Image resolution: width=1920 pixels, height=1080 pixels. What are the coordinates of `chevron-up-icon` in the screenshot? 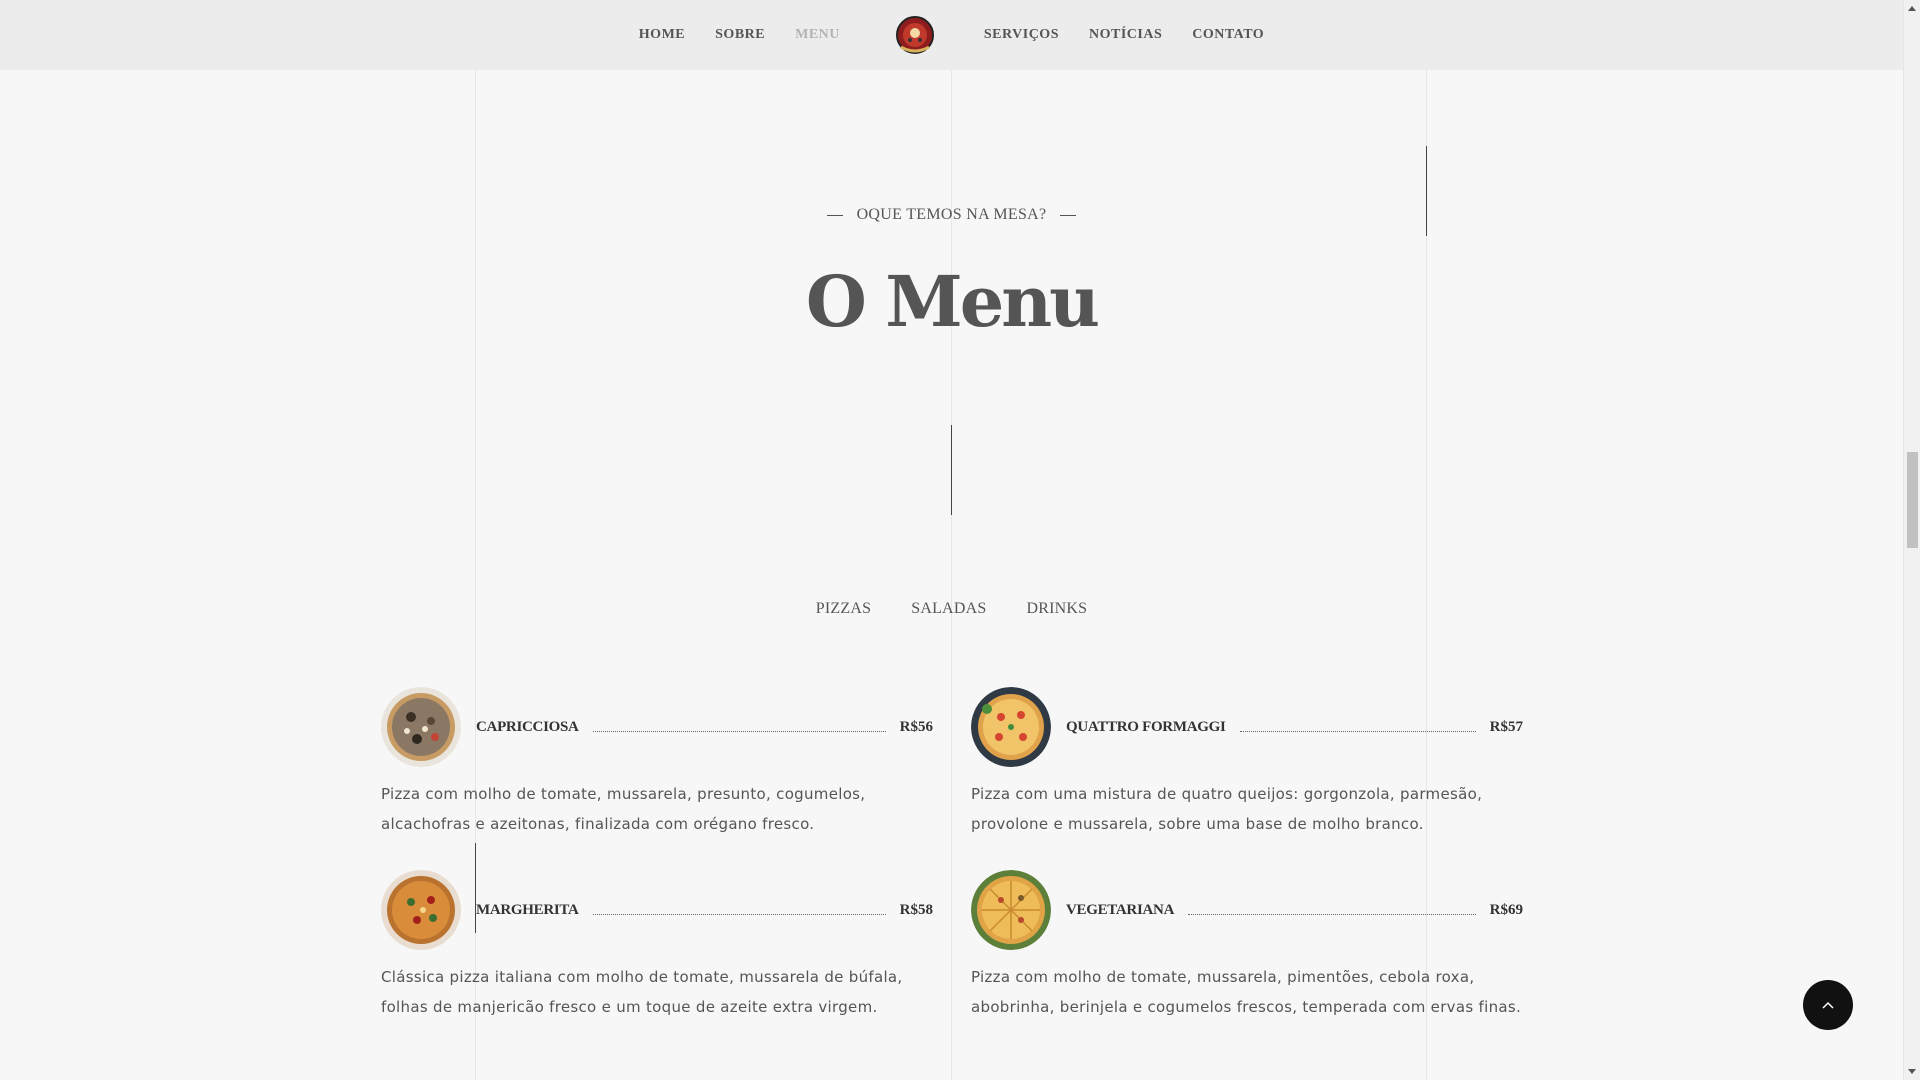 It's located at (1828, 1005).